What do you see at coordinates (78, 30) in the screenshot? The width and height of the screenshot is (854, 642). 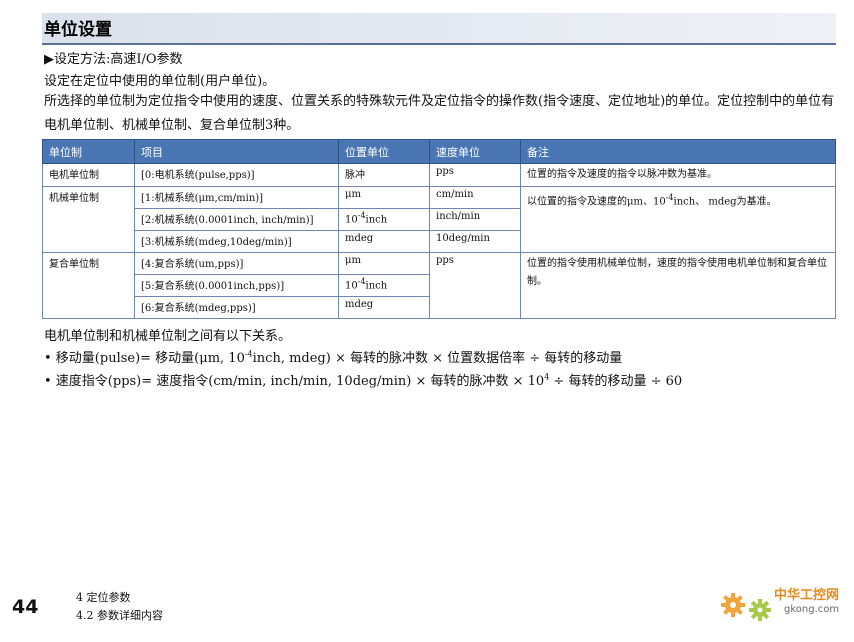 I see `section-title: 单位设置` at bounding box center [78, 30].